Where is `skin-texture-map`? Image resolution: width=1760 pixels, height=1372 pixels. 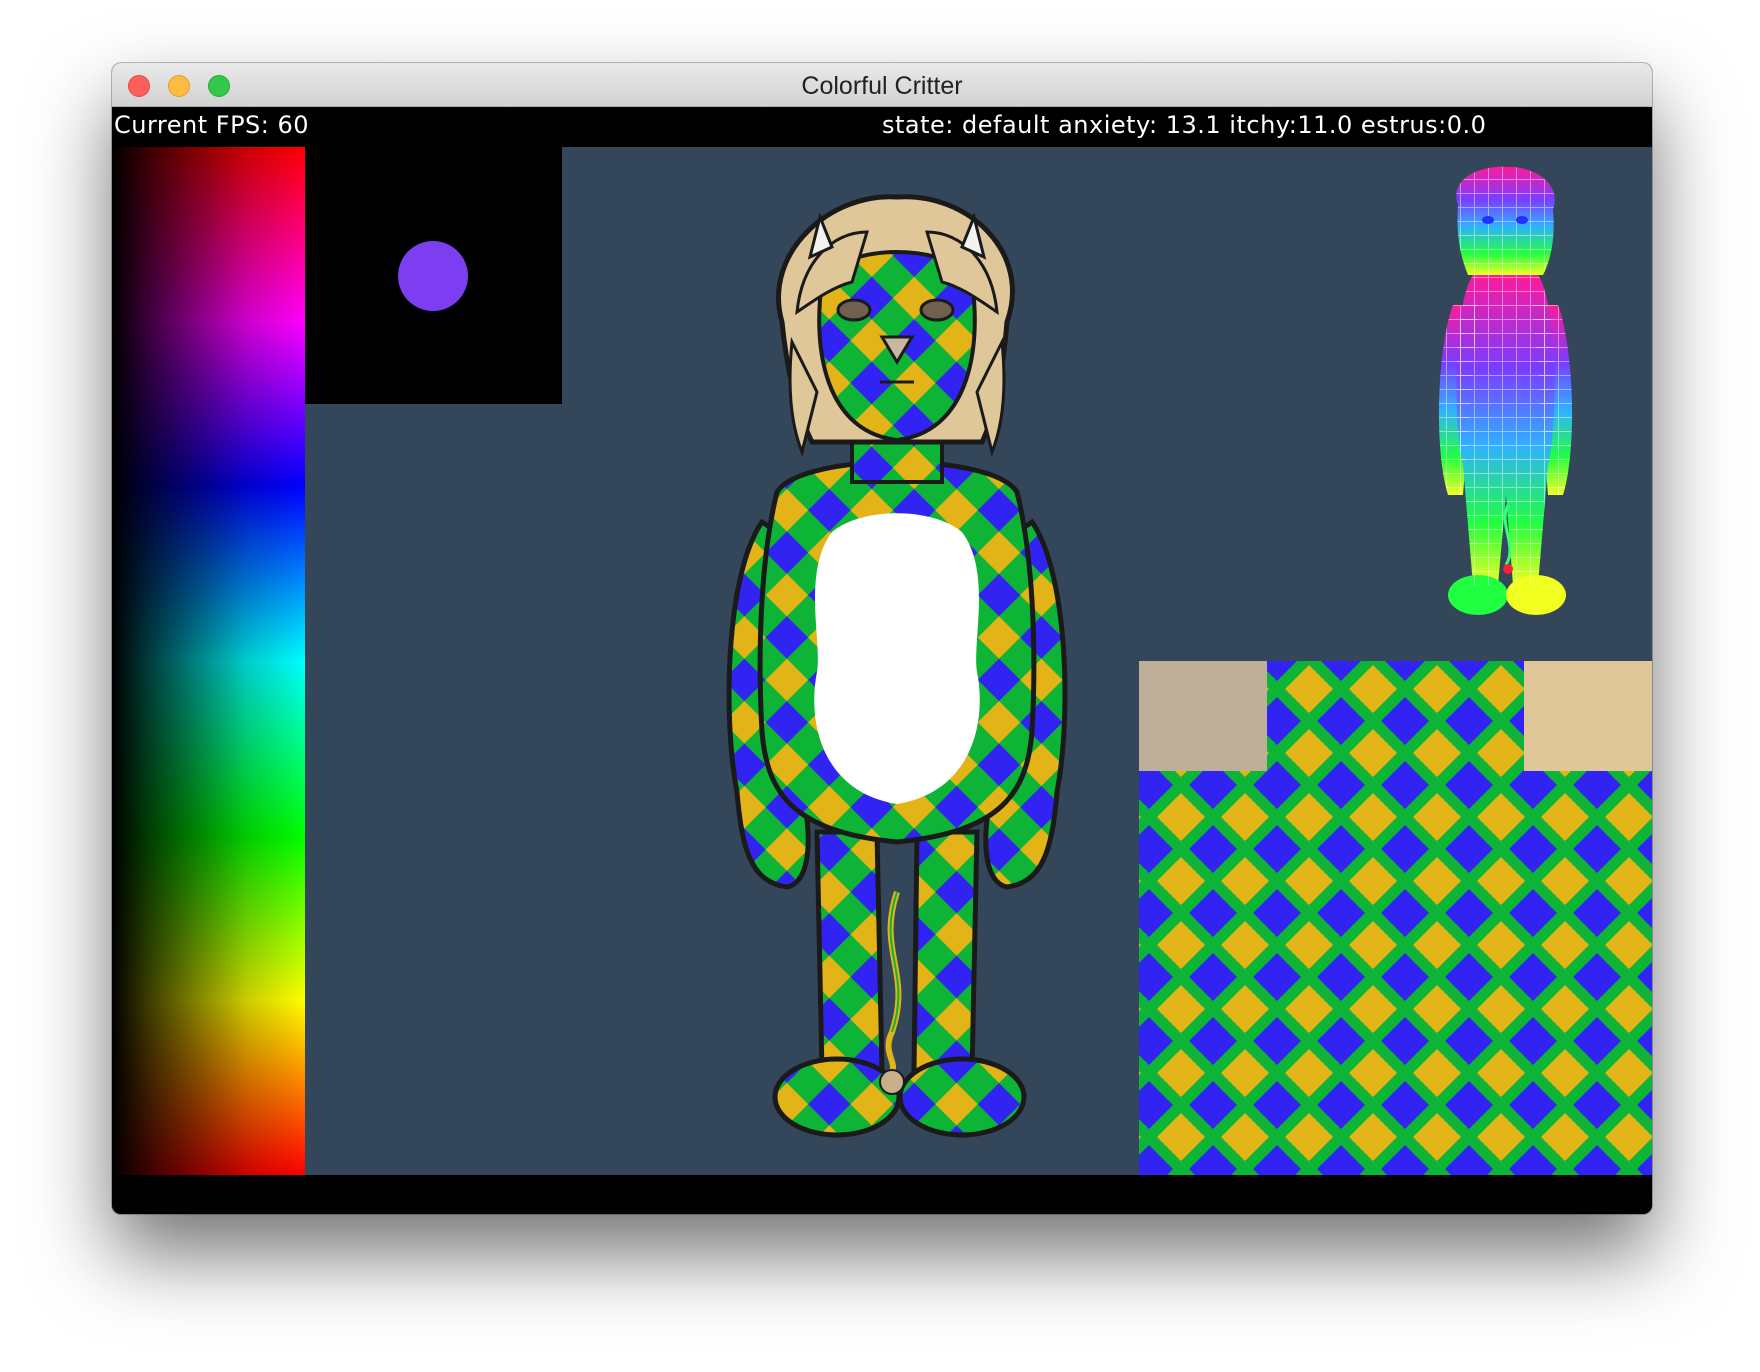
skin-texture-map is located at coordinates (1395, 918).